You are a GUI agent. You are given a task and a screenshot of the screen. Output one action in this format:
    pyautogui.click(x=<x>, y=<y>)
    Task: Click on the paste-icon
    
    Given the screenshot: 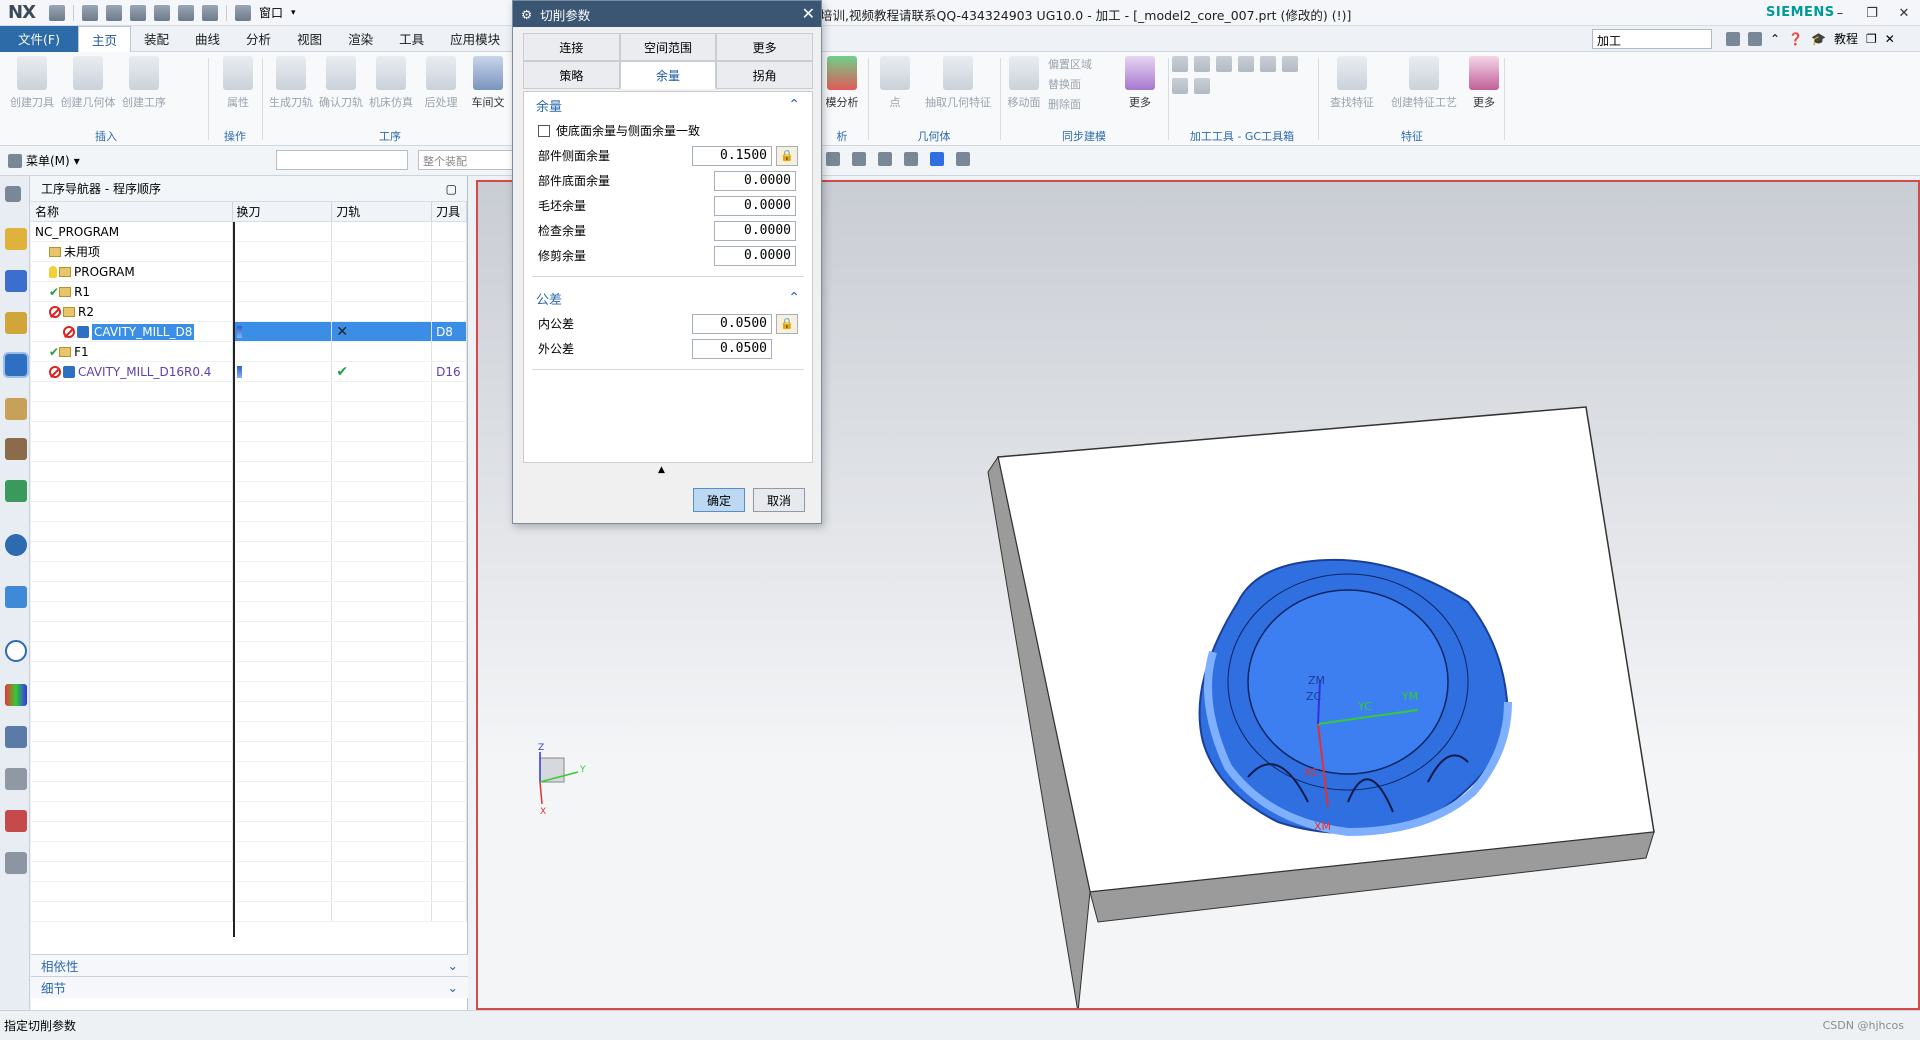 What is the action you would take?
    pyautogui.click(x=161, y=12)
    